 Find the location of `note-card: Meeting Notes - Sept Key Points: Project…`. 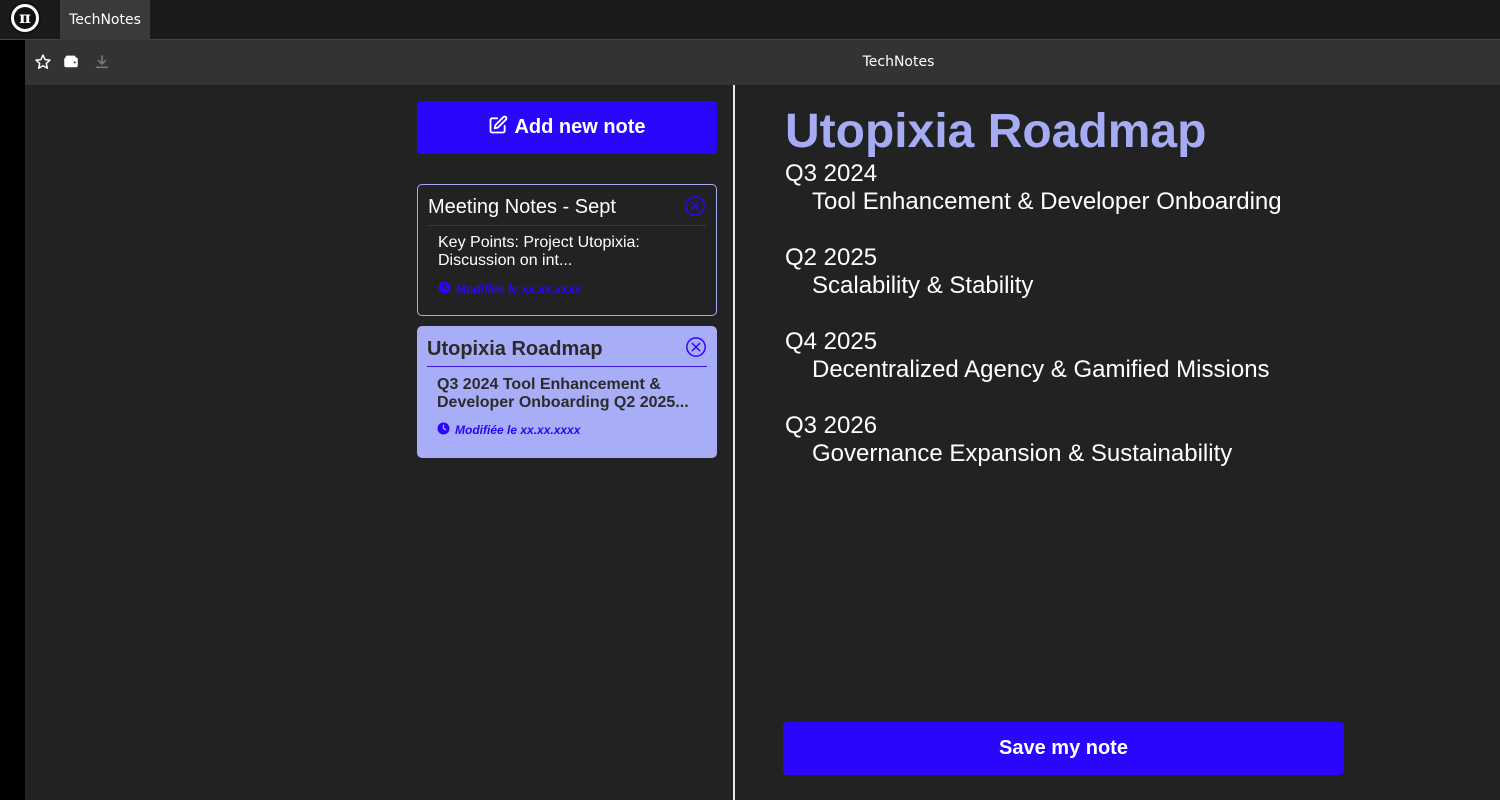

note-card: Meeting Notes - Sept Key Points: Project… is located at coordinates (567, 250).